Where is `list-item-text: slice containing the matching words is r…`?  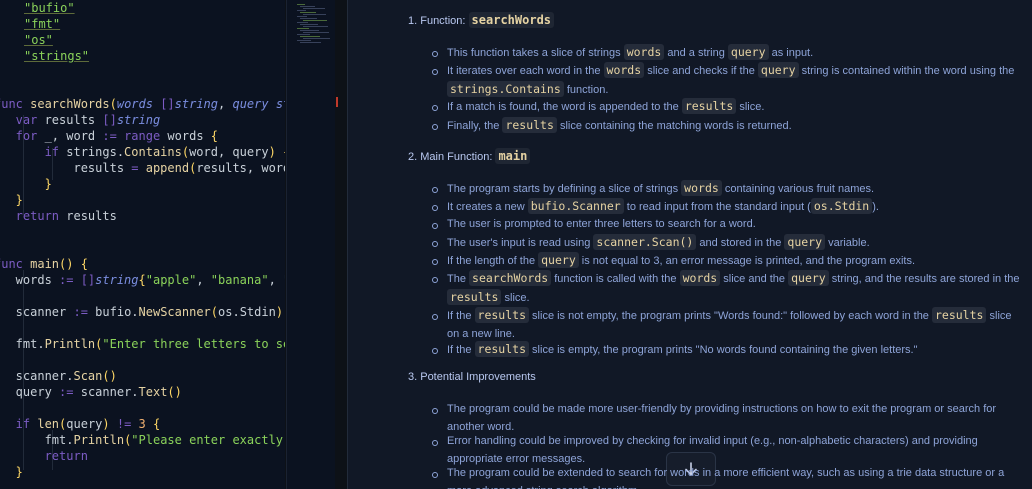
list-item-text: slice containing the matching words is r… is located at coordinates (674, 126).